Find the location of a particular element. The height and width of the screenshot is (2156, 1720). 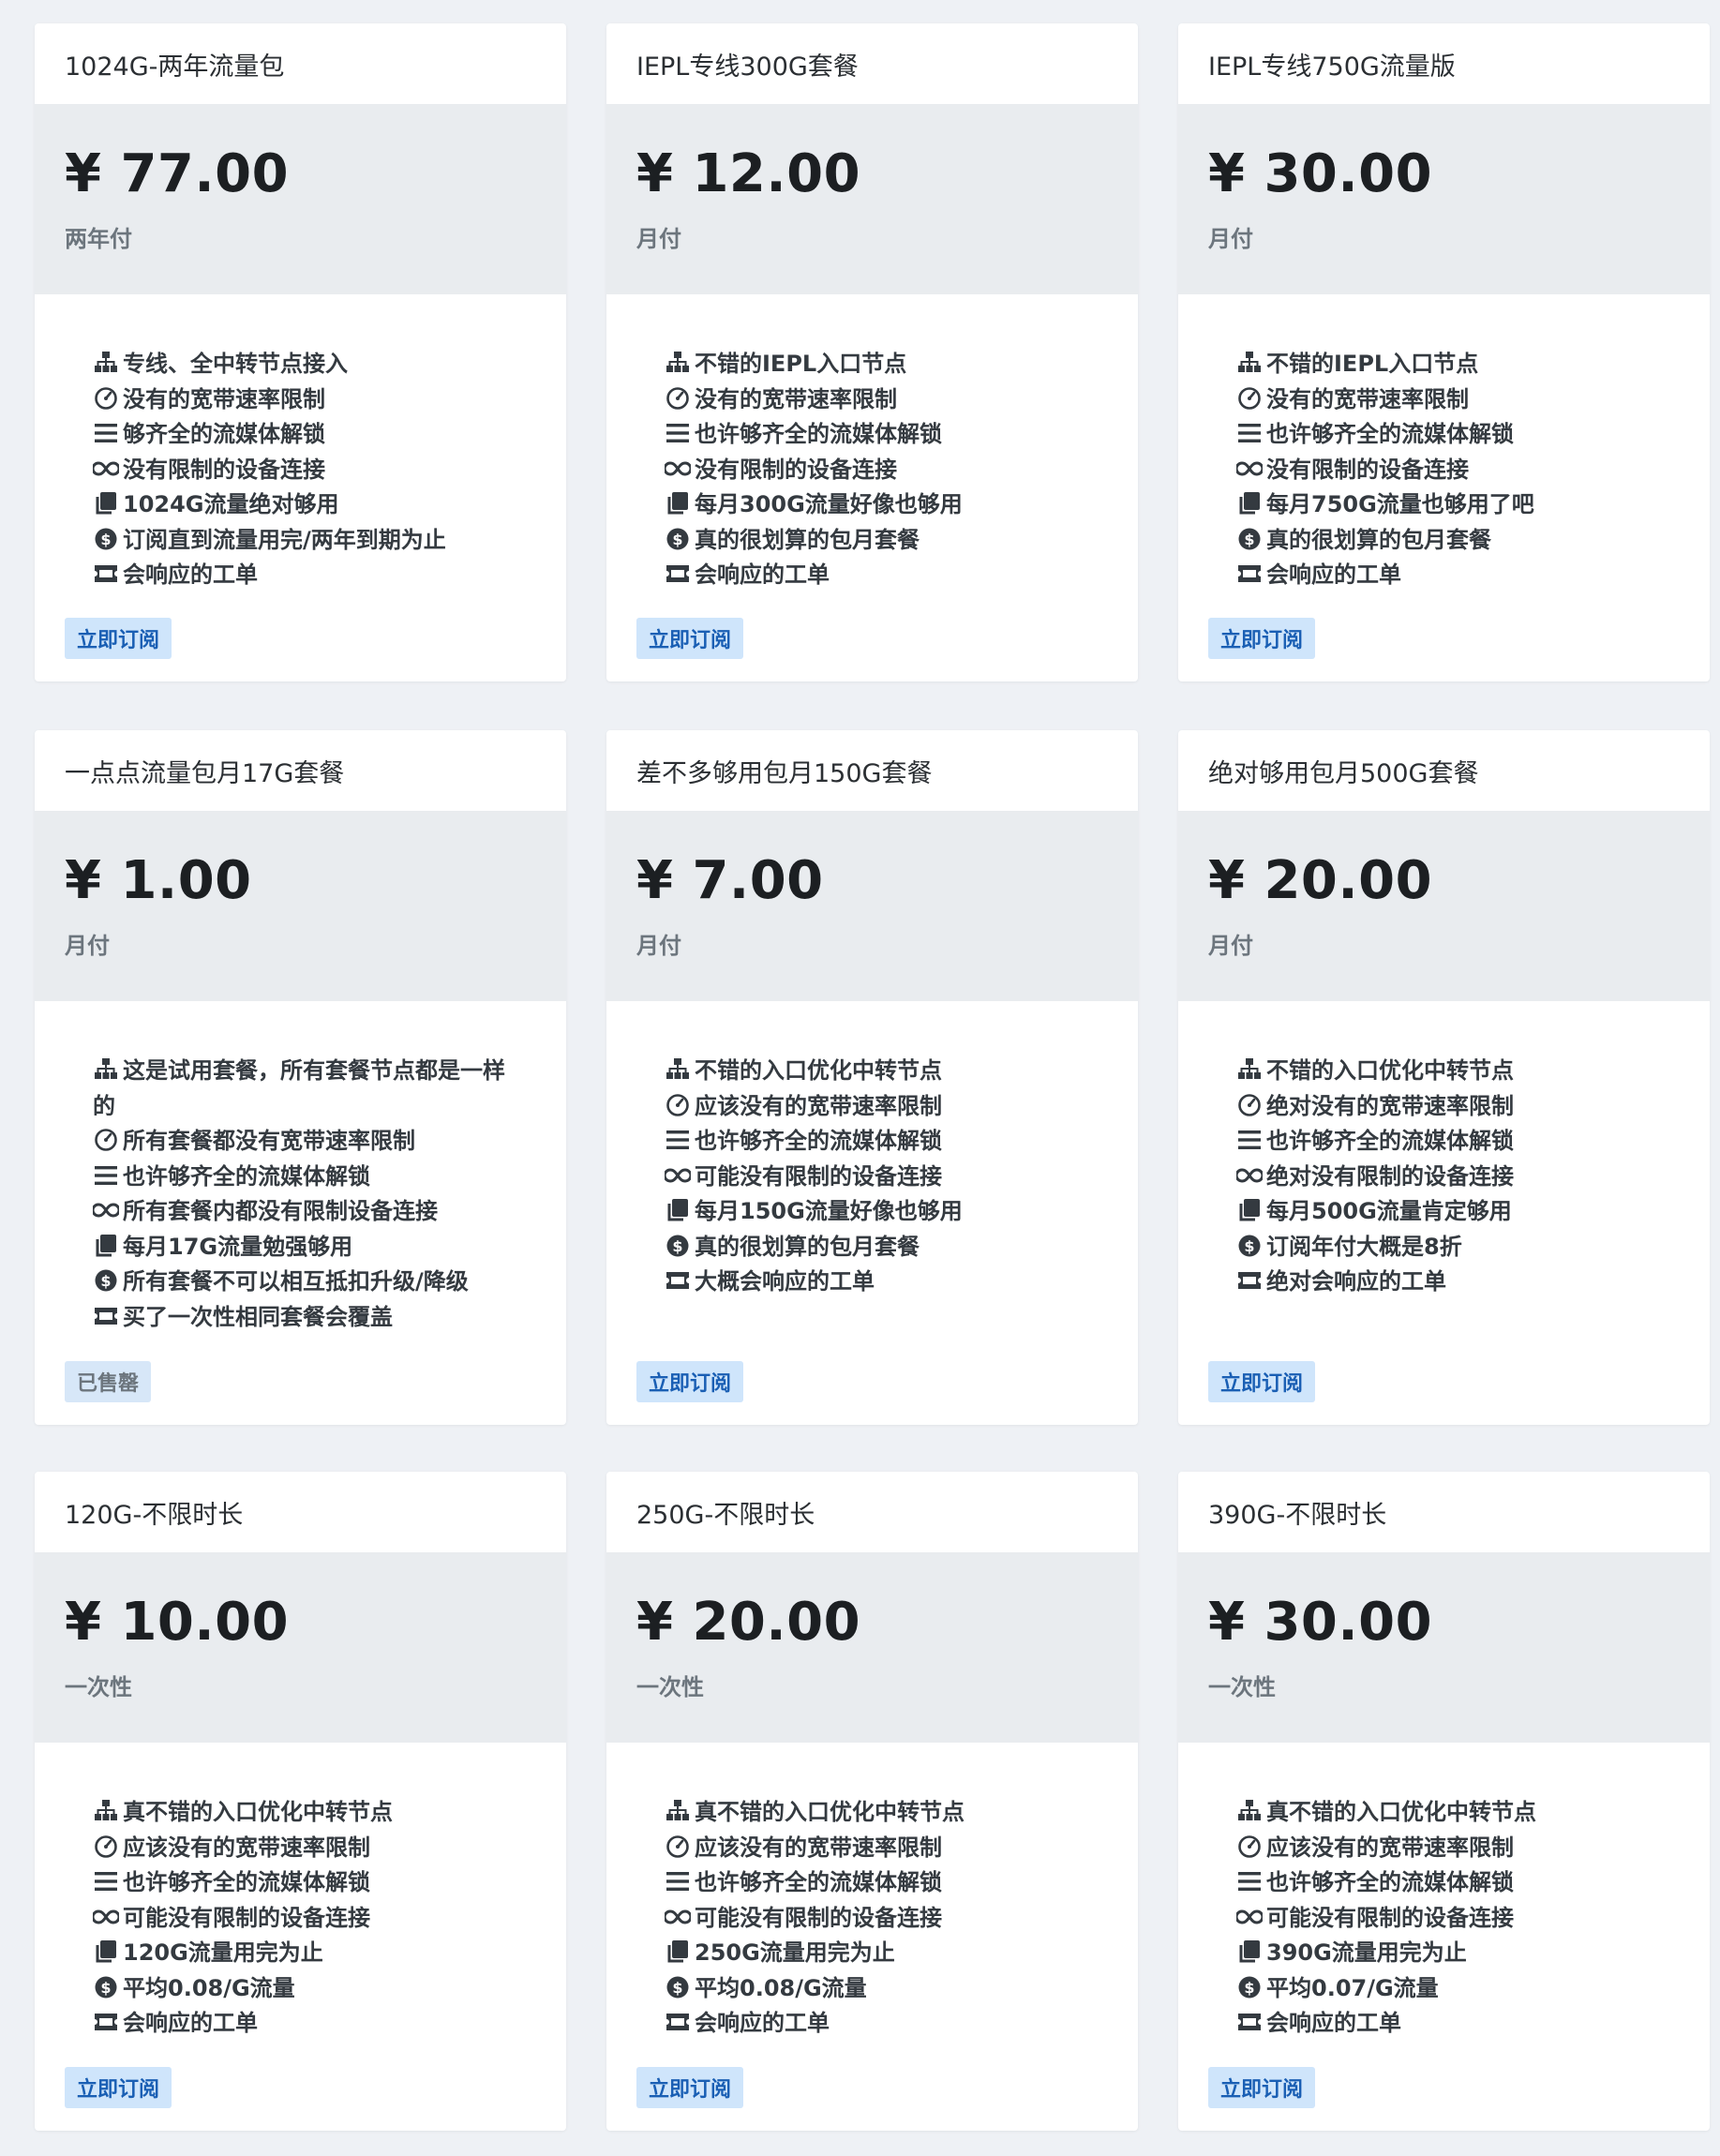

plan-title: 390G-不限时长 is located at coordinates (1444, 1512).